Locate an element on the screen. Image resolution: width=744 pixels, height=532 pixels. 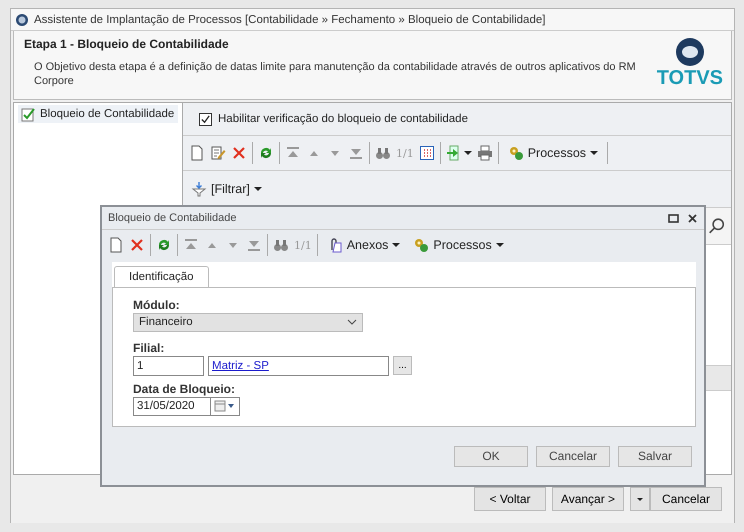
printer-icon is located at coordinates (484, 153).